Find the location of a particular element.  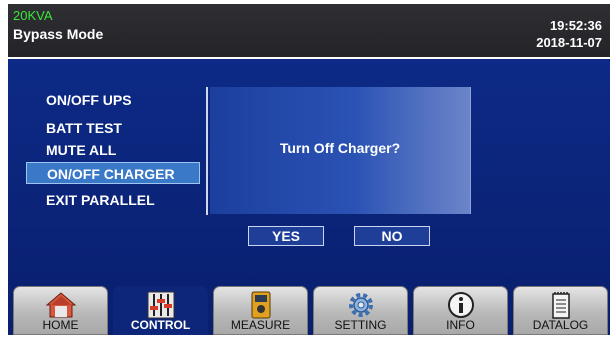

menu-item-onoff-ups: ON/OFF UPS is located at coordinates (89, 100).